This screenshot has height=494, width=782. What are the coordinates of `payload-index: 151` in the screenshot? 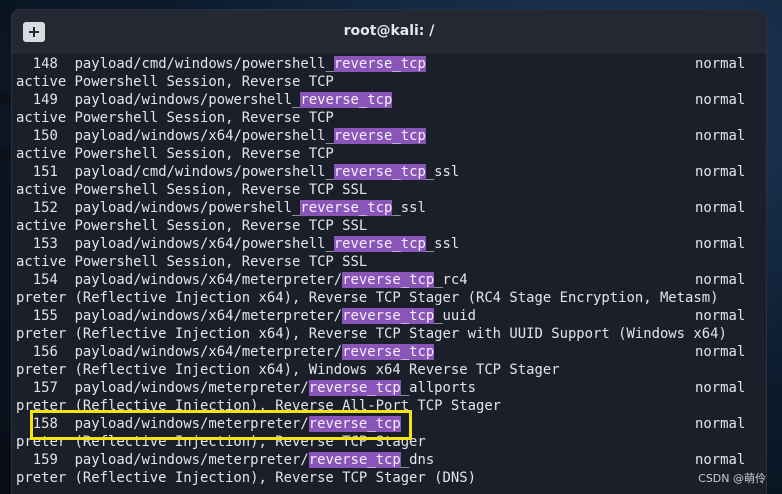 It's located at (45, 172).